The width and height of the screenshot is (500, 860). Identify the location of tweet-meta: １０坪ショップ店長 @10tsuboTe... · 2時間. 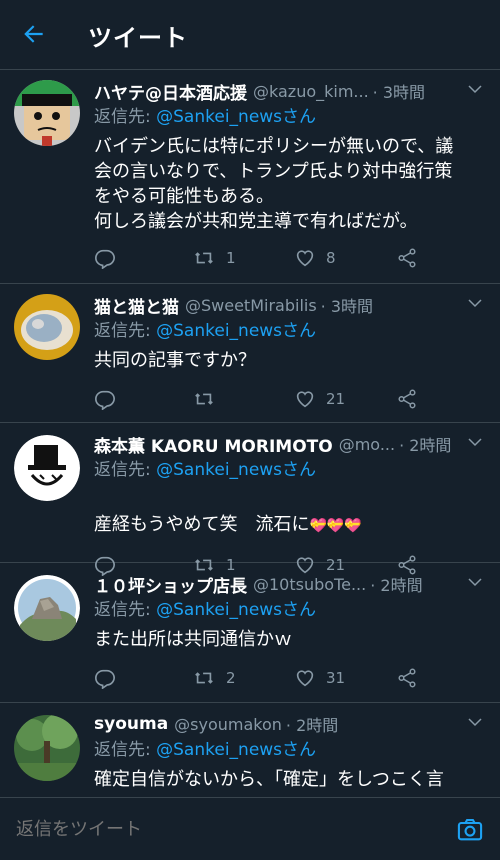
(289, 584).